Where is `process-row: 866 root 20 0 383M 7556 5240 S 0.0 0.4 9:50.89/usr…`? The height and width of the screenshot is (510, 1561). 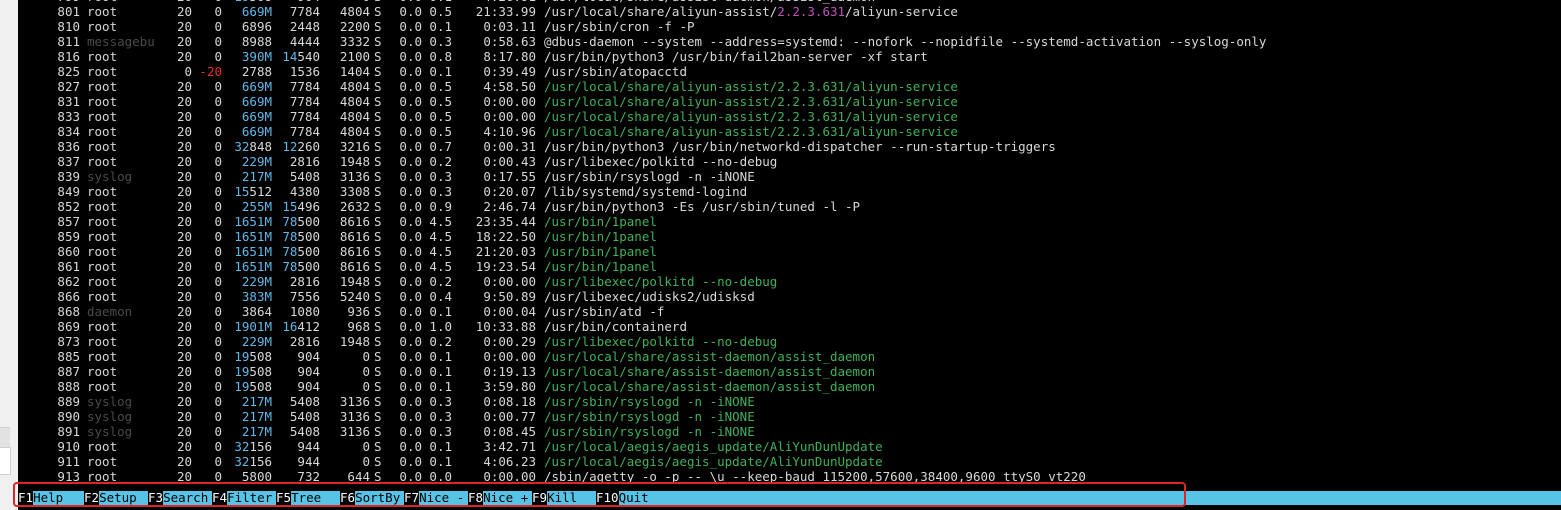
process-row: 866 root 20 0 383M 7556 5240 S 0.0 0.4 9:50.89/usr… is located at coordinates (789, 296).